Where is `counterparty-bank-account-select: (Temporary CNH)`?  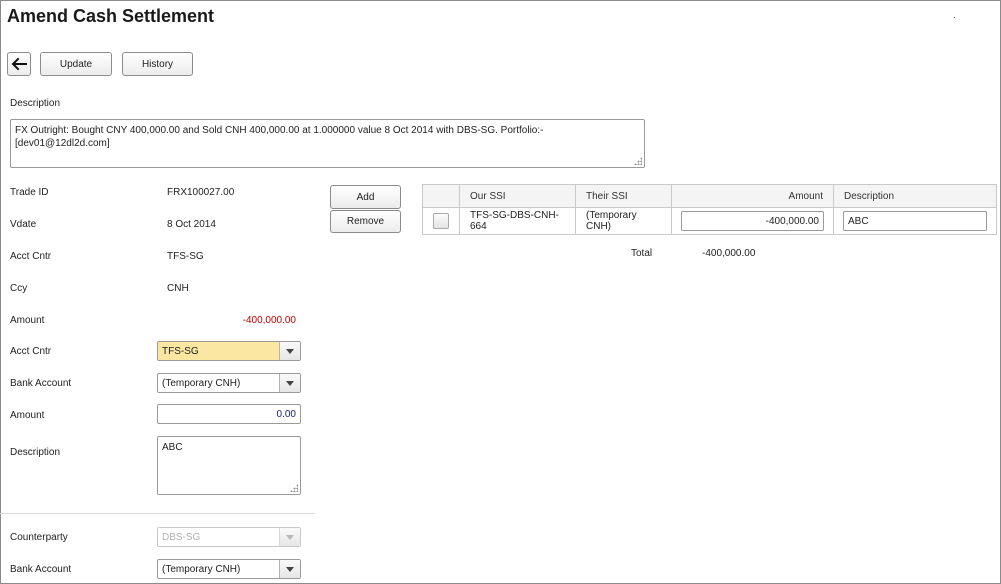 counterparty-bank-account-select: (Temporary CNH) is located at coordinates (229, 569).